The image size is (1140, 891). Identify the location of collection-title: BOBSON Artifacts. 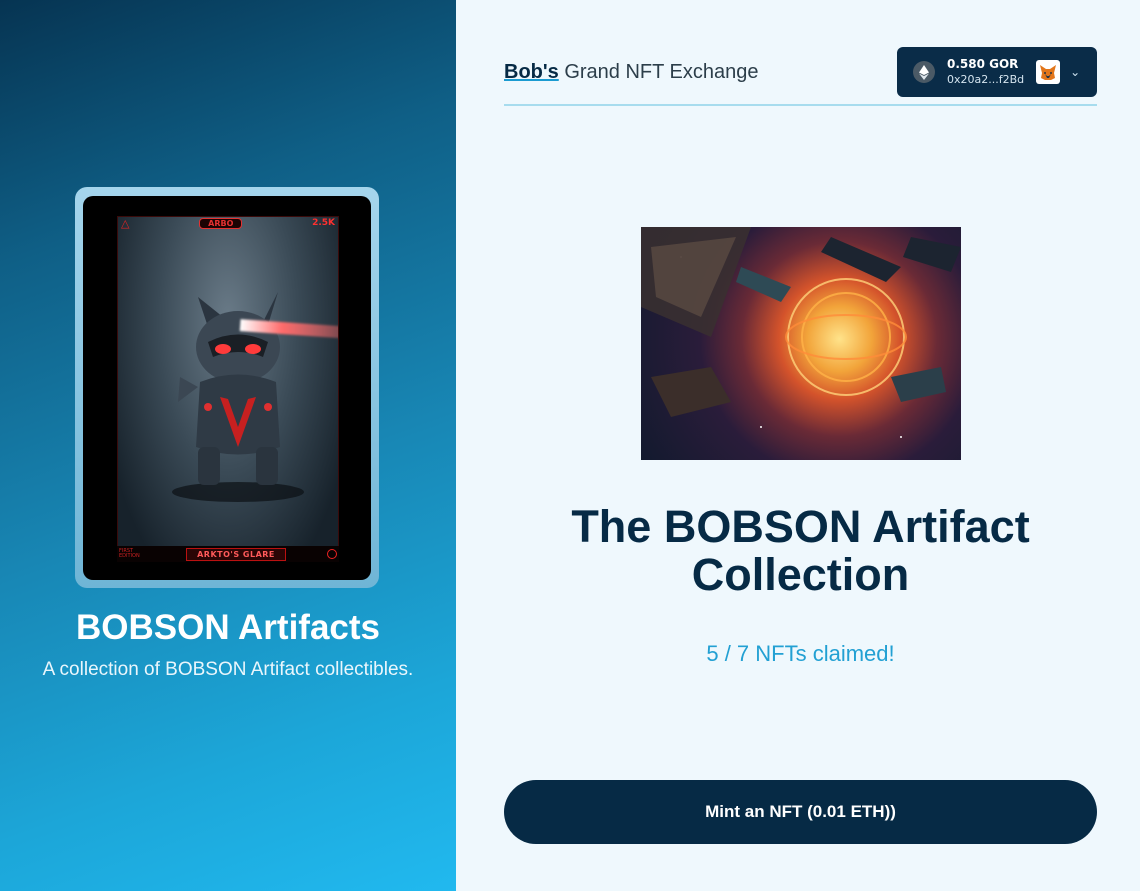
(228, 627).